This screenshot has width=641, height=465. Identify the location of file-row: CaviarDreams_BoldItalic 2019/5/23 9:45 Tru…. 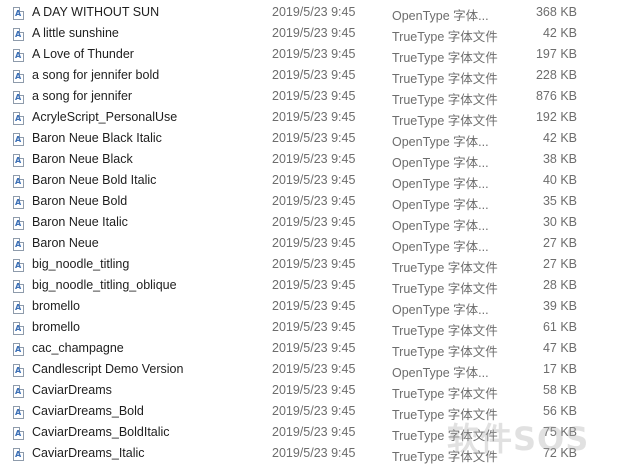
(320, 432).